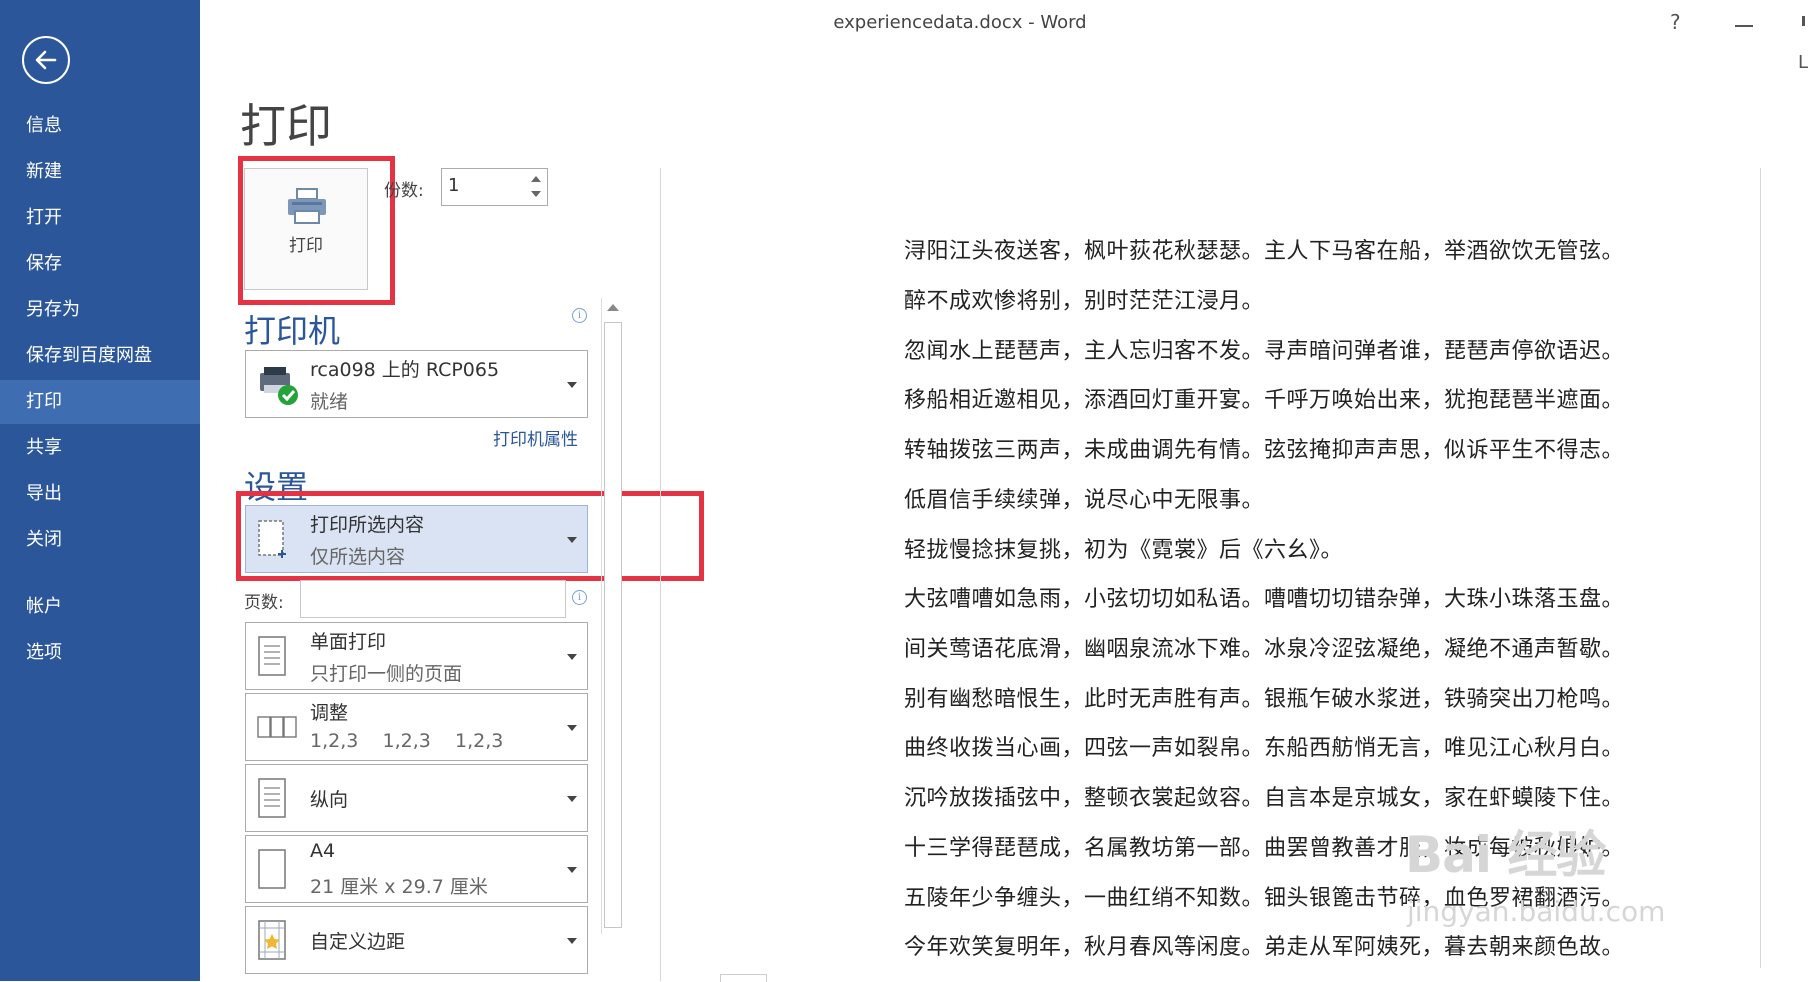 The height and width of the screenshot is (982, 1809). What do you see at coordinates (100, 218) in the screenshot?
I see `sidebar-item-open: 打开` at bounding box center [100, 218].